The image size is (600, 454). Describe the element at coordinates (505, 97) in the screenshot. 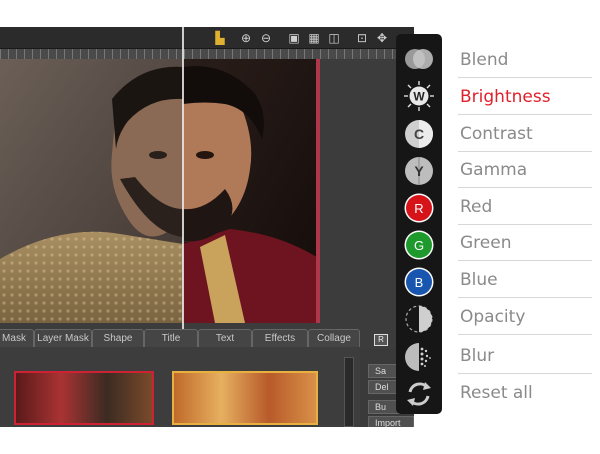

I see `label-text-active: Brightness` at that location.